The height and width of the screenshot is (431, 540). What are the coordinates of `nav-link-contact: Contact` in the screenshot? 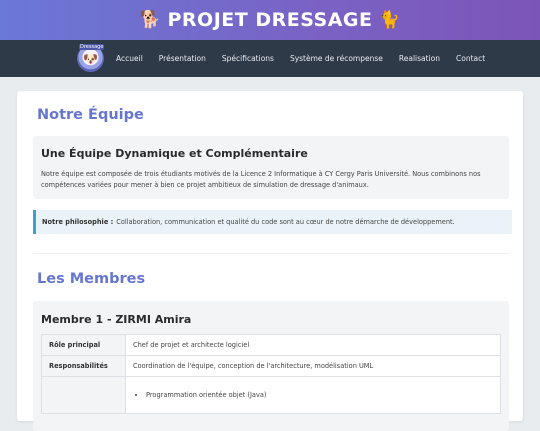 It's located at (470, 58).